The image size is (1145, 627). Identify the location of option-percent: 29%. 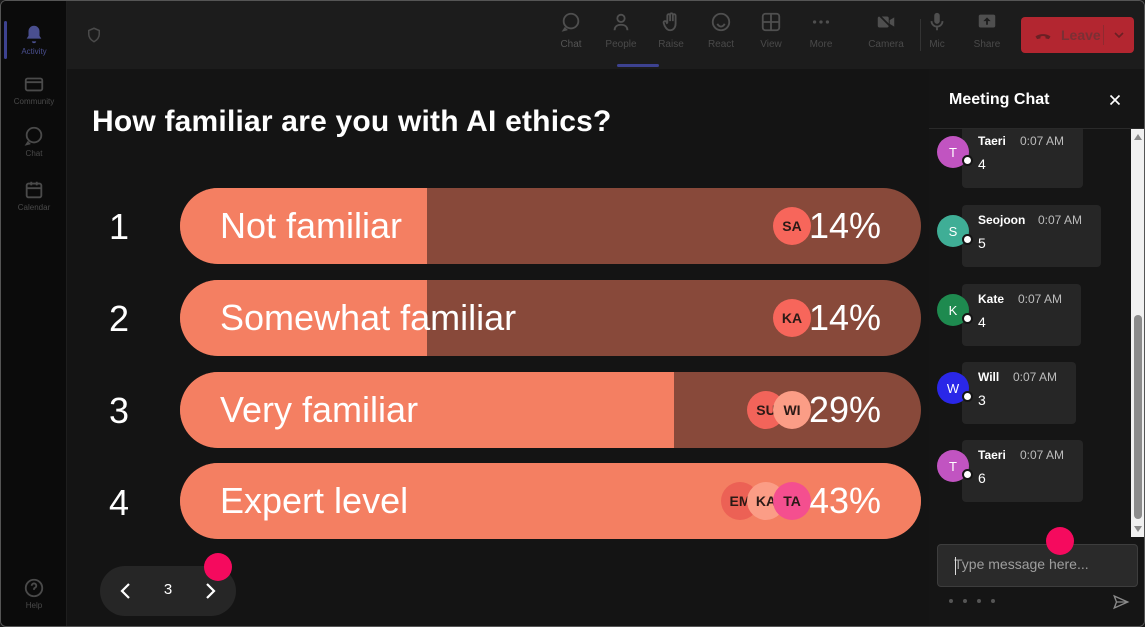
(844, 409).